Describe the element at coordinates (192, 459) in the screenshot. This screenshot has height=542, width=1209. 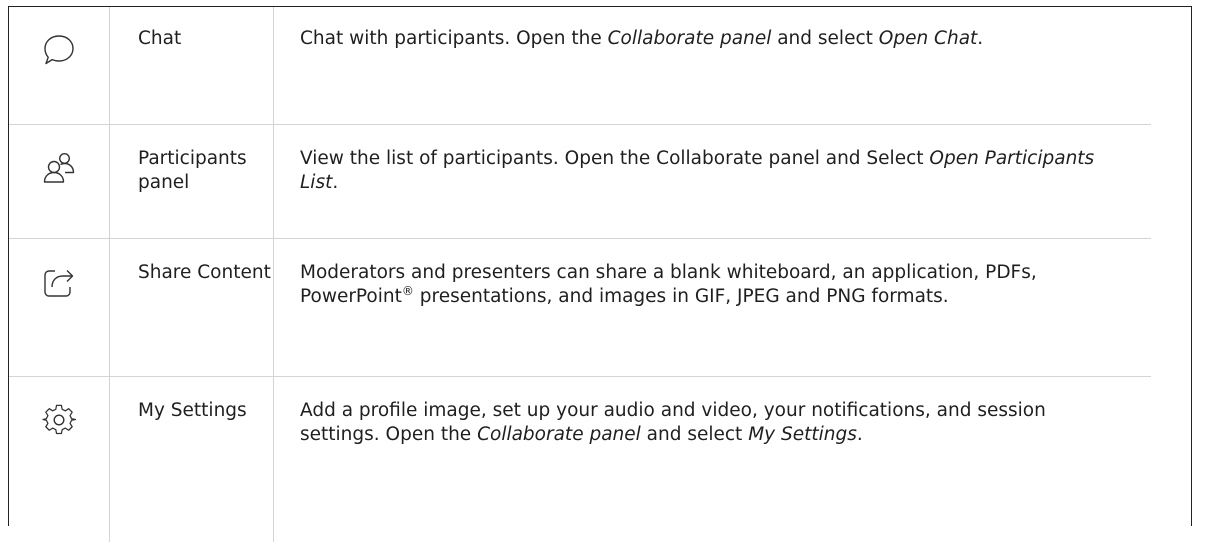
I see `feature-name: My Settings` at that location.